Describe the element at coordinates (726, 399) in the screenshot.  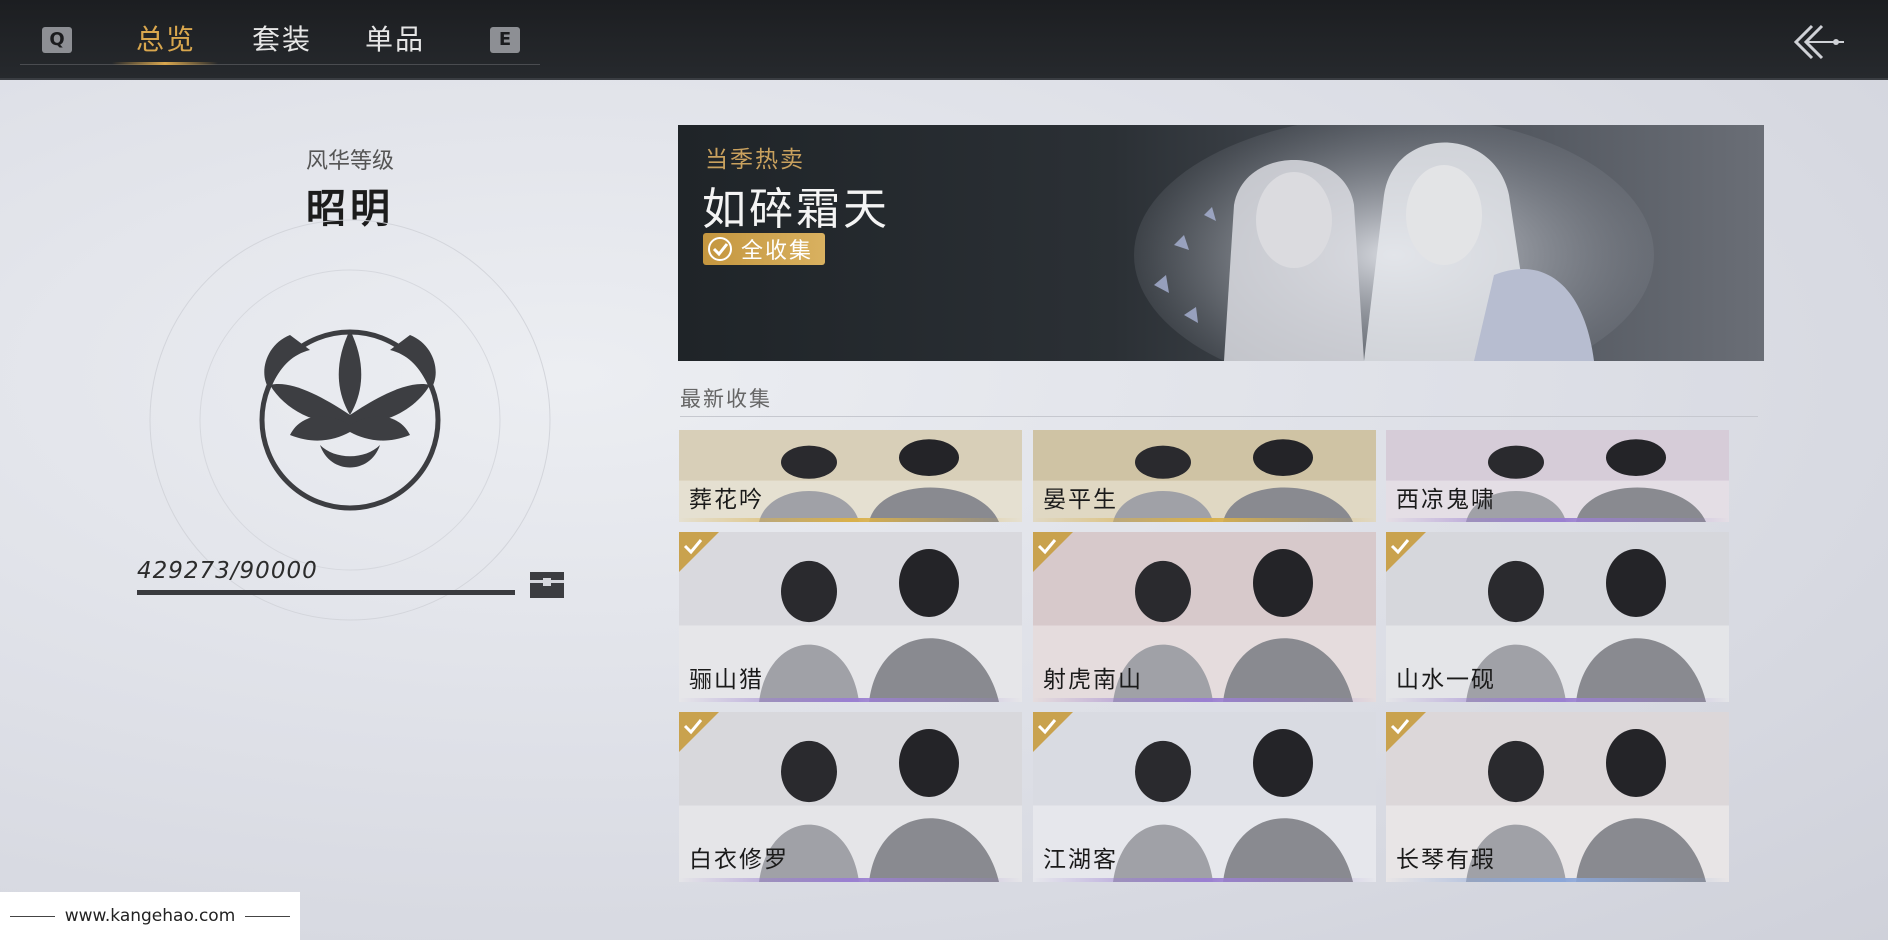
I see `recent-collection-title: 最新收集` at that location.